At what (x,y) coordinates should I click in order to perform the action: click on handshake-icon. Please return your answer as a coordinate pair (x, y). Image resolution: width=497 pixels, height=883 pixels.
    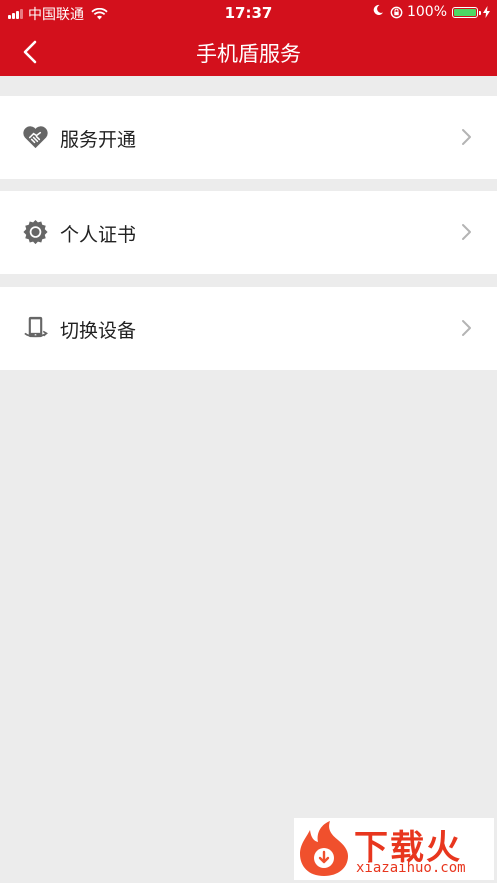
    Looking at the image, I should click on (35, 137).